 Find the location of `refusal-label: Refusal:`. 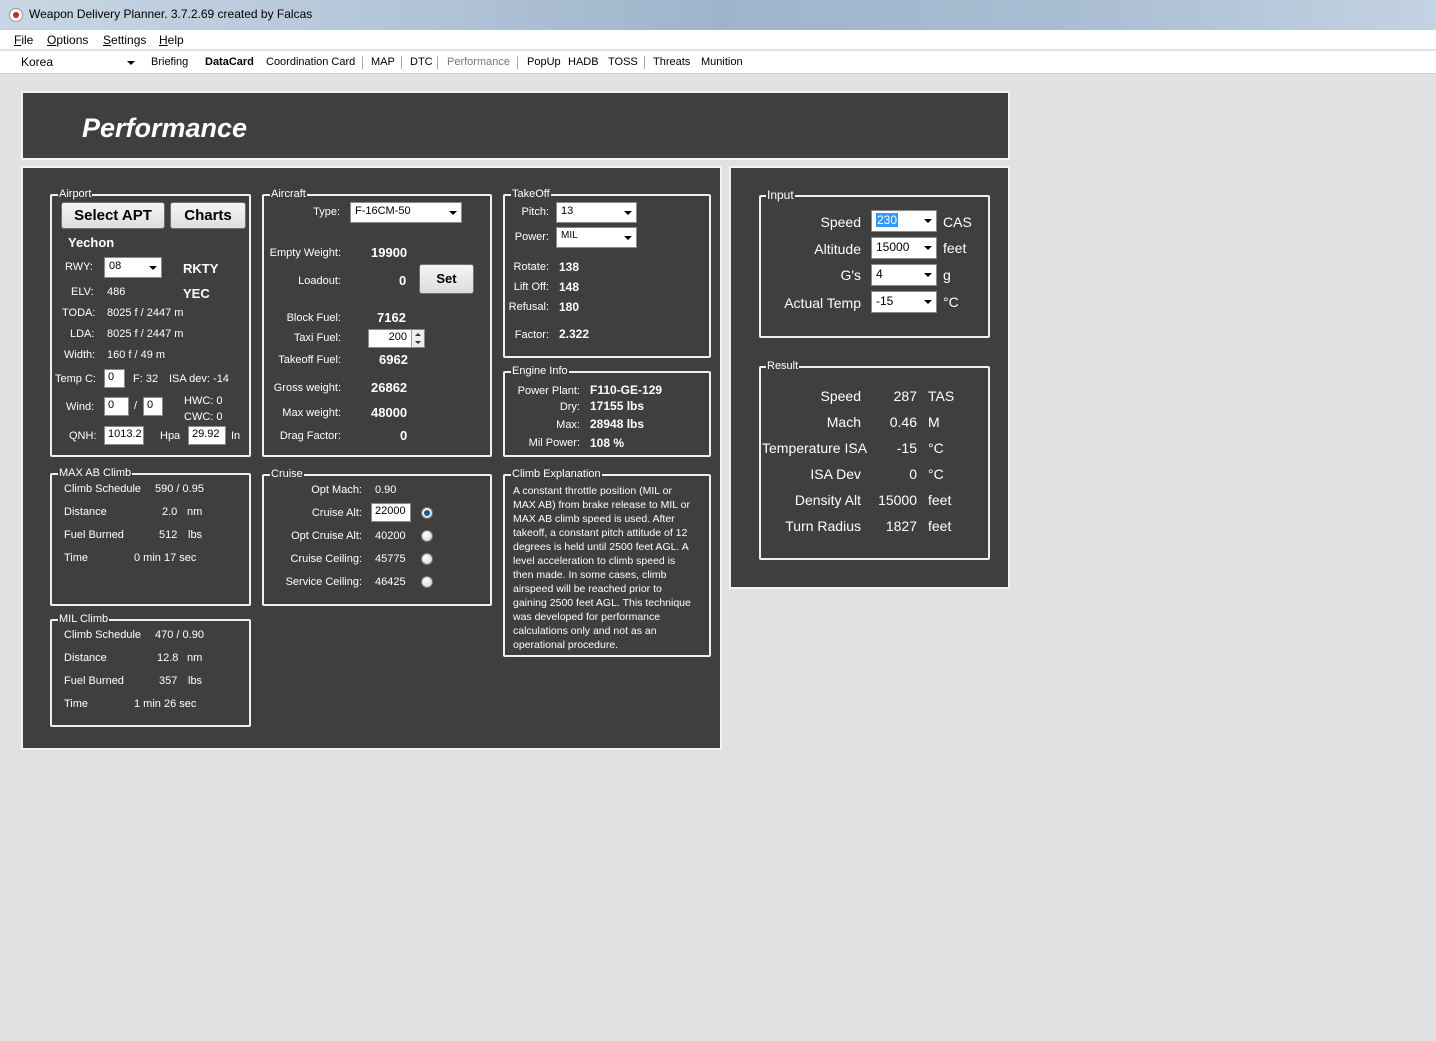

refusal-label: Refusal: is located at coordinates (528, 307).